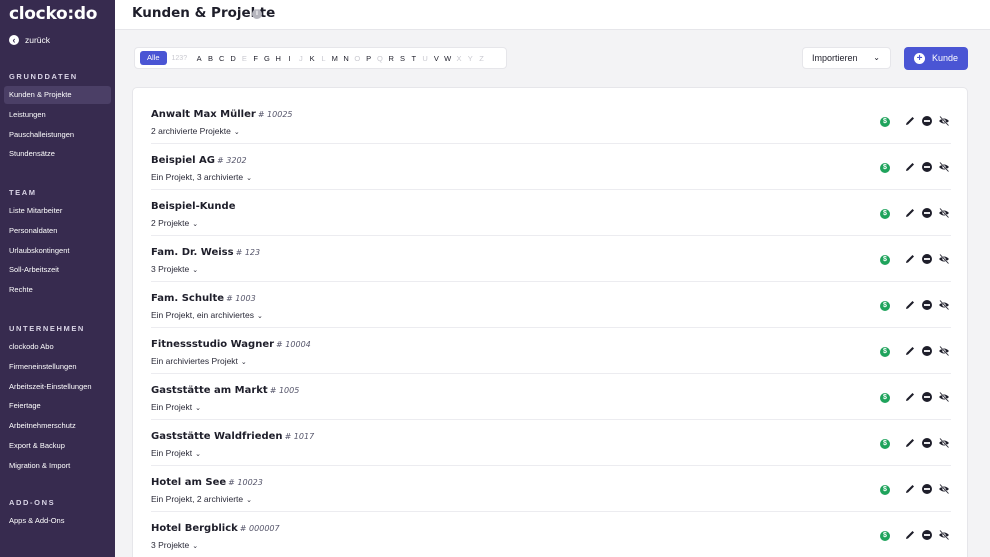 The width and height of the screenshot is (990, 557). What do you see at coordinates (57, 270) in the screenshot?
I see `sidebar-item: Soll-Arbeitszeit` at bounding box center [57, 270].